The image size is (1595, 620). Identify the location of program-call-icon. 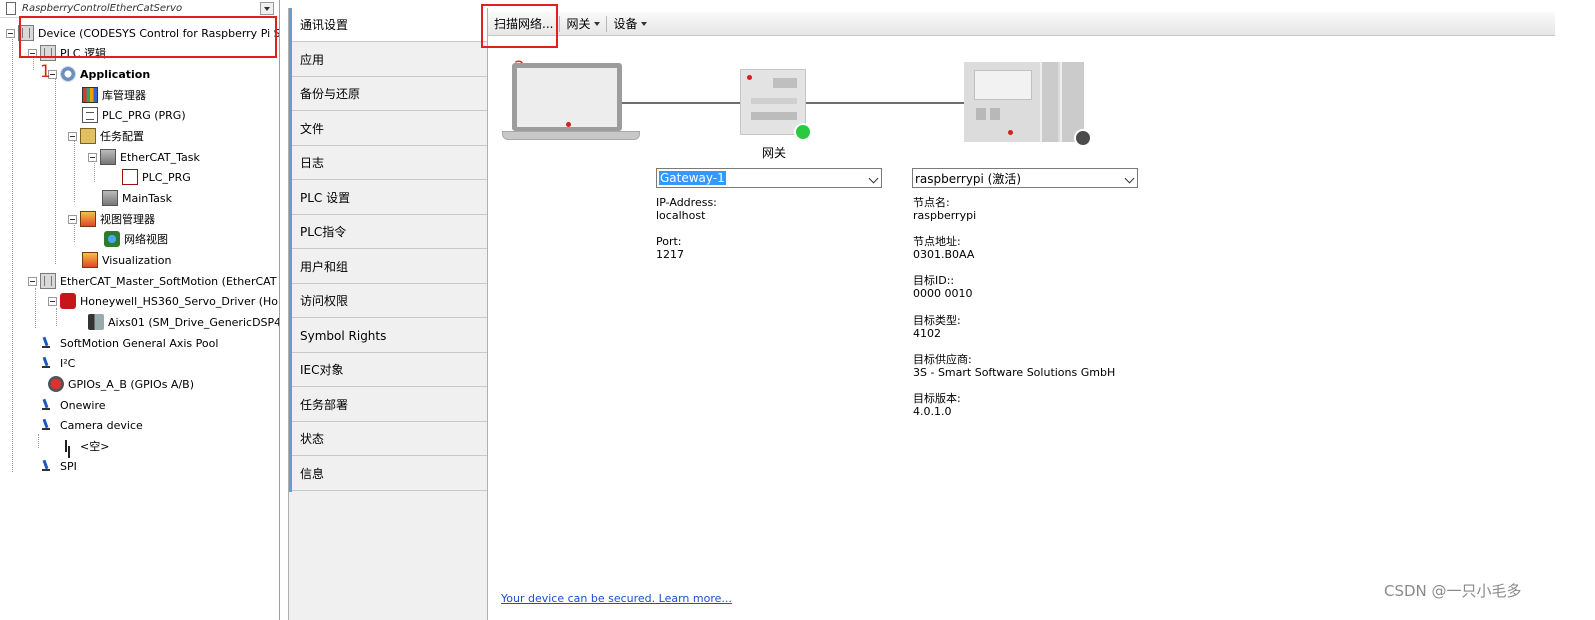
(130, 177).